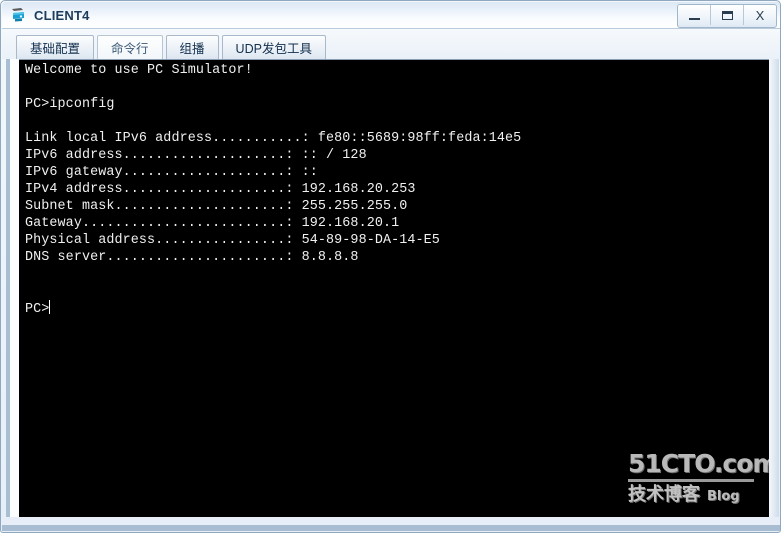 Image resolution: width=781 pixels, height=533 pixels. What do you see at coordinates (391, 15) in the screenshot?
I see `titlebar: CLIENT4 X` at bounding box center [391, 15].